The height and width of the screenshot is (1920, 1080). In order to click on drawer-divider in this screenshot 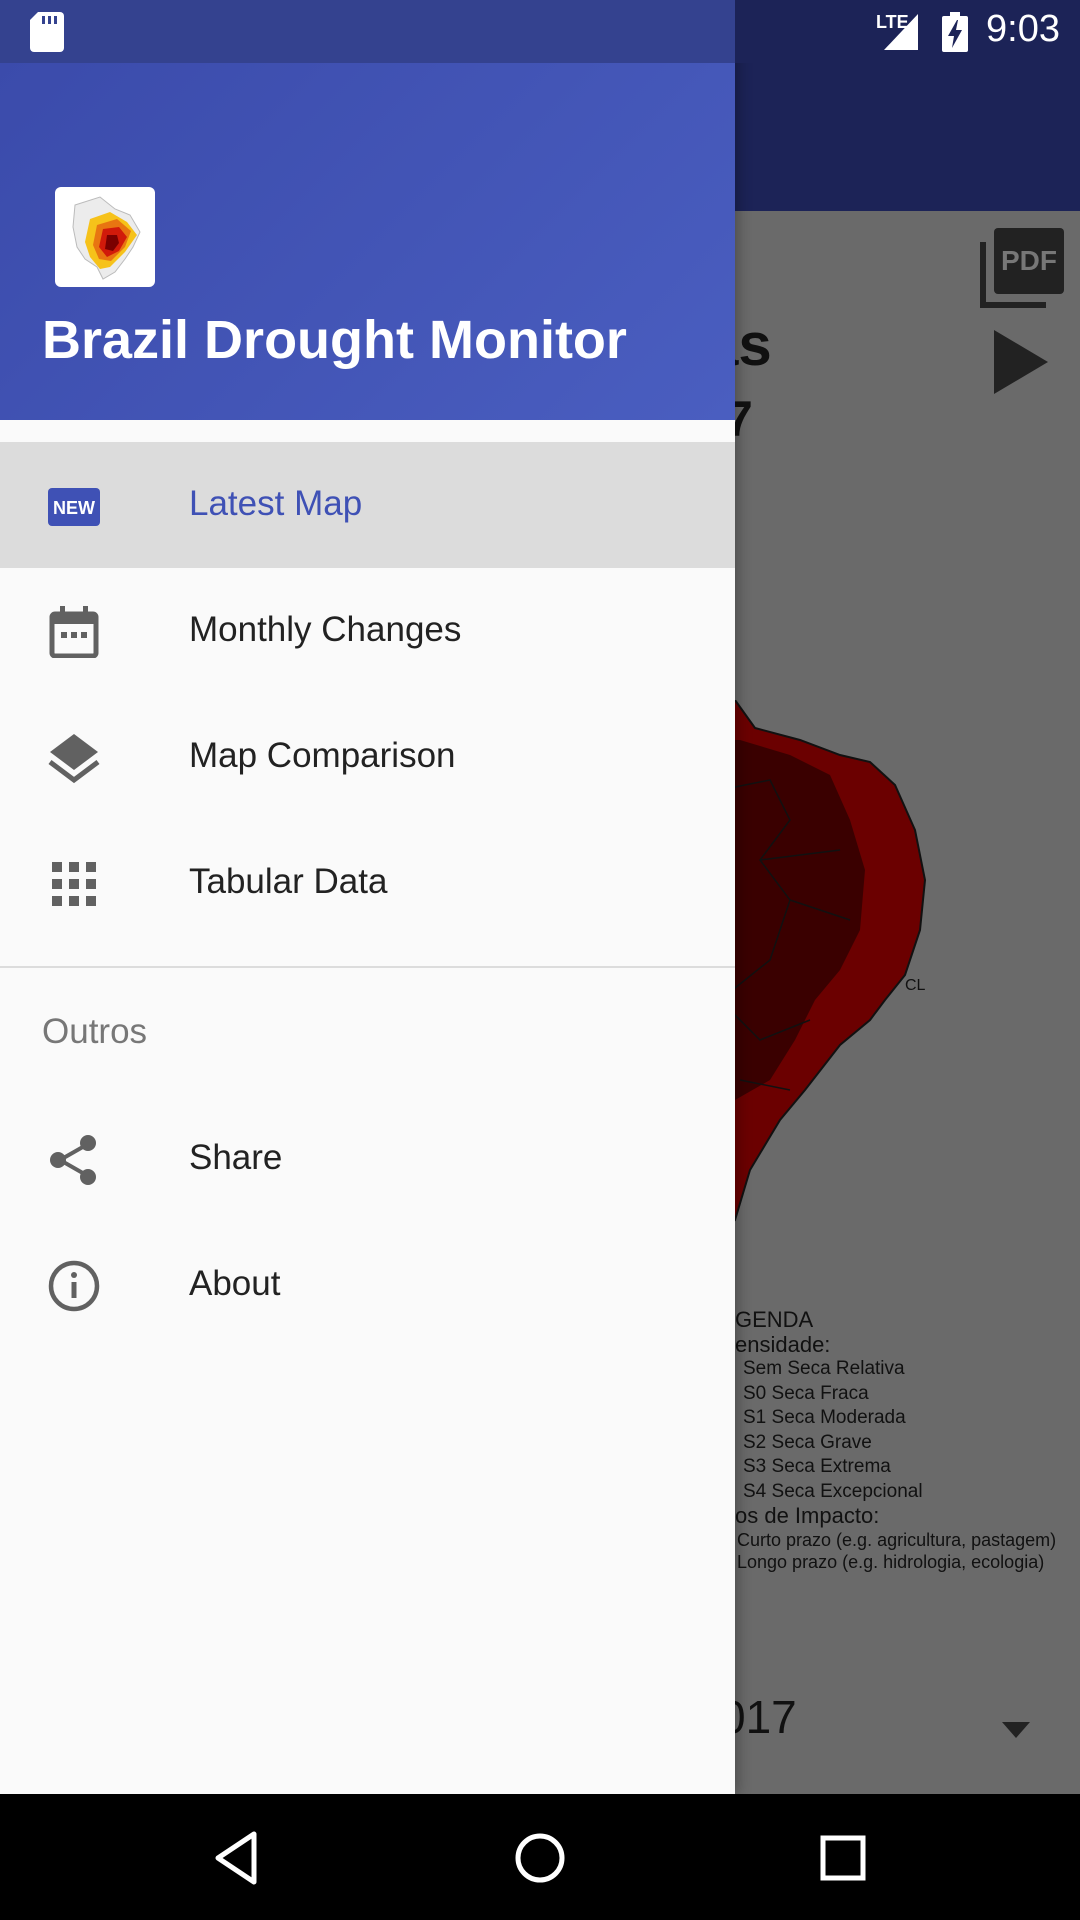, I will do `click(367, 967)`.